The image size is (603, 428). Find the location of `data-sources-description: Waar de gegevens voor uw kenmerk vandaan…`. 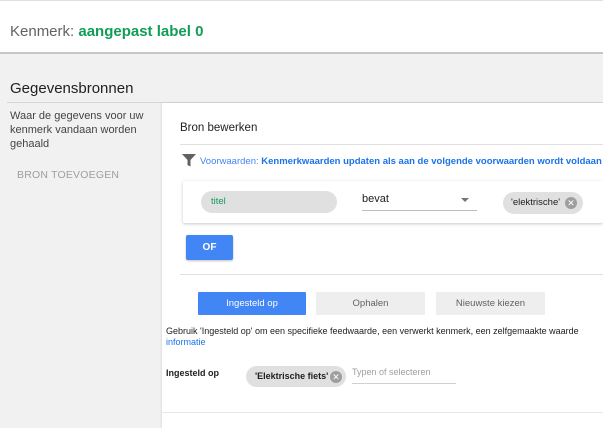

data-sources-description: Waar de gegevens voor uw kenmerk vandaan… is located at coordinates (77, 130).